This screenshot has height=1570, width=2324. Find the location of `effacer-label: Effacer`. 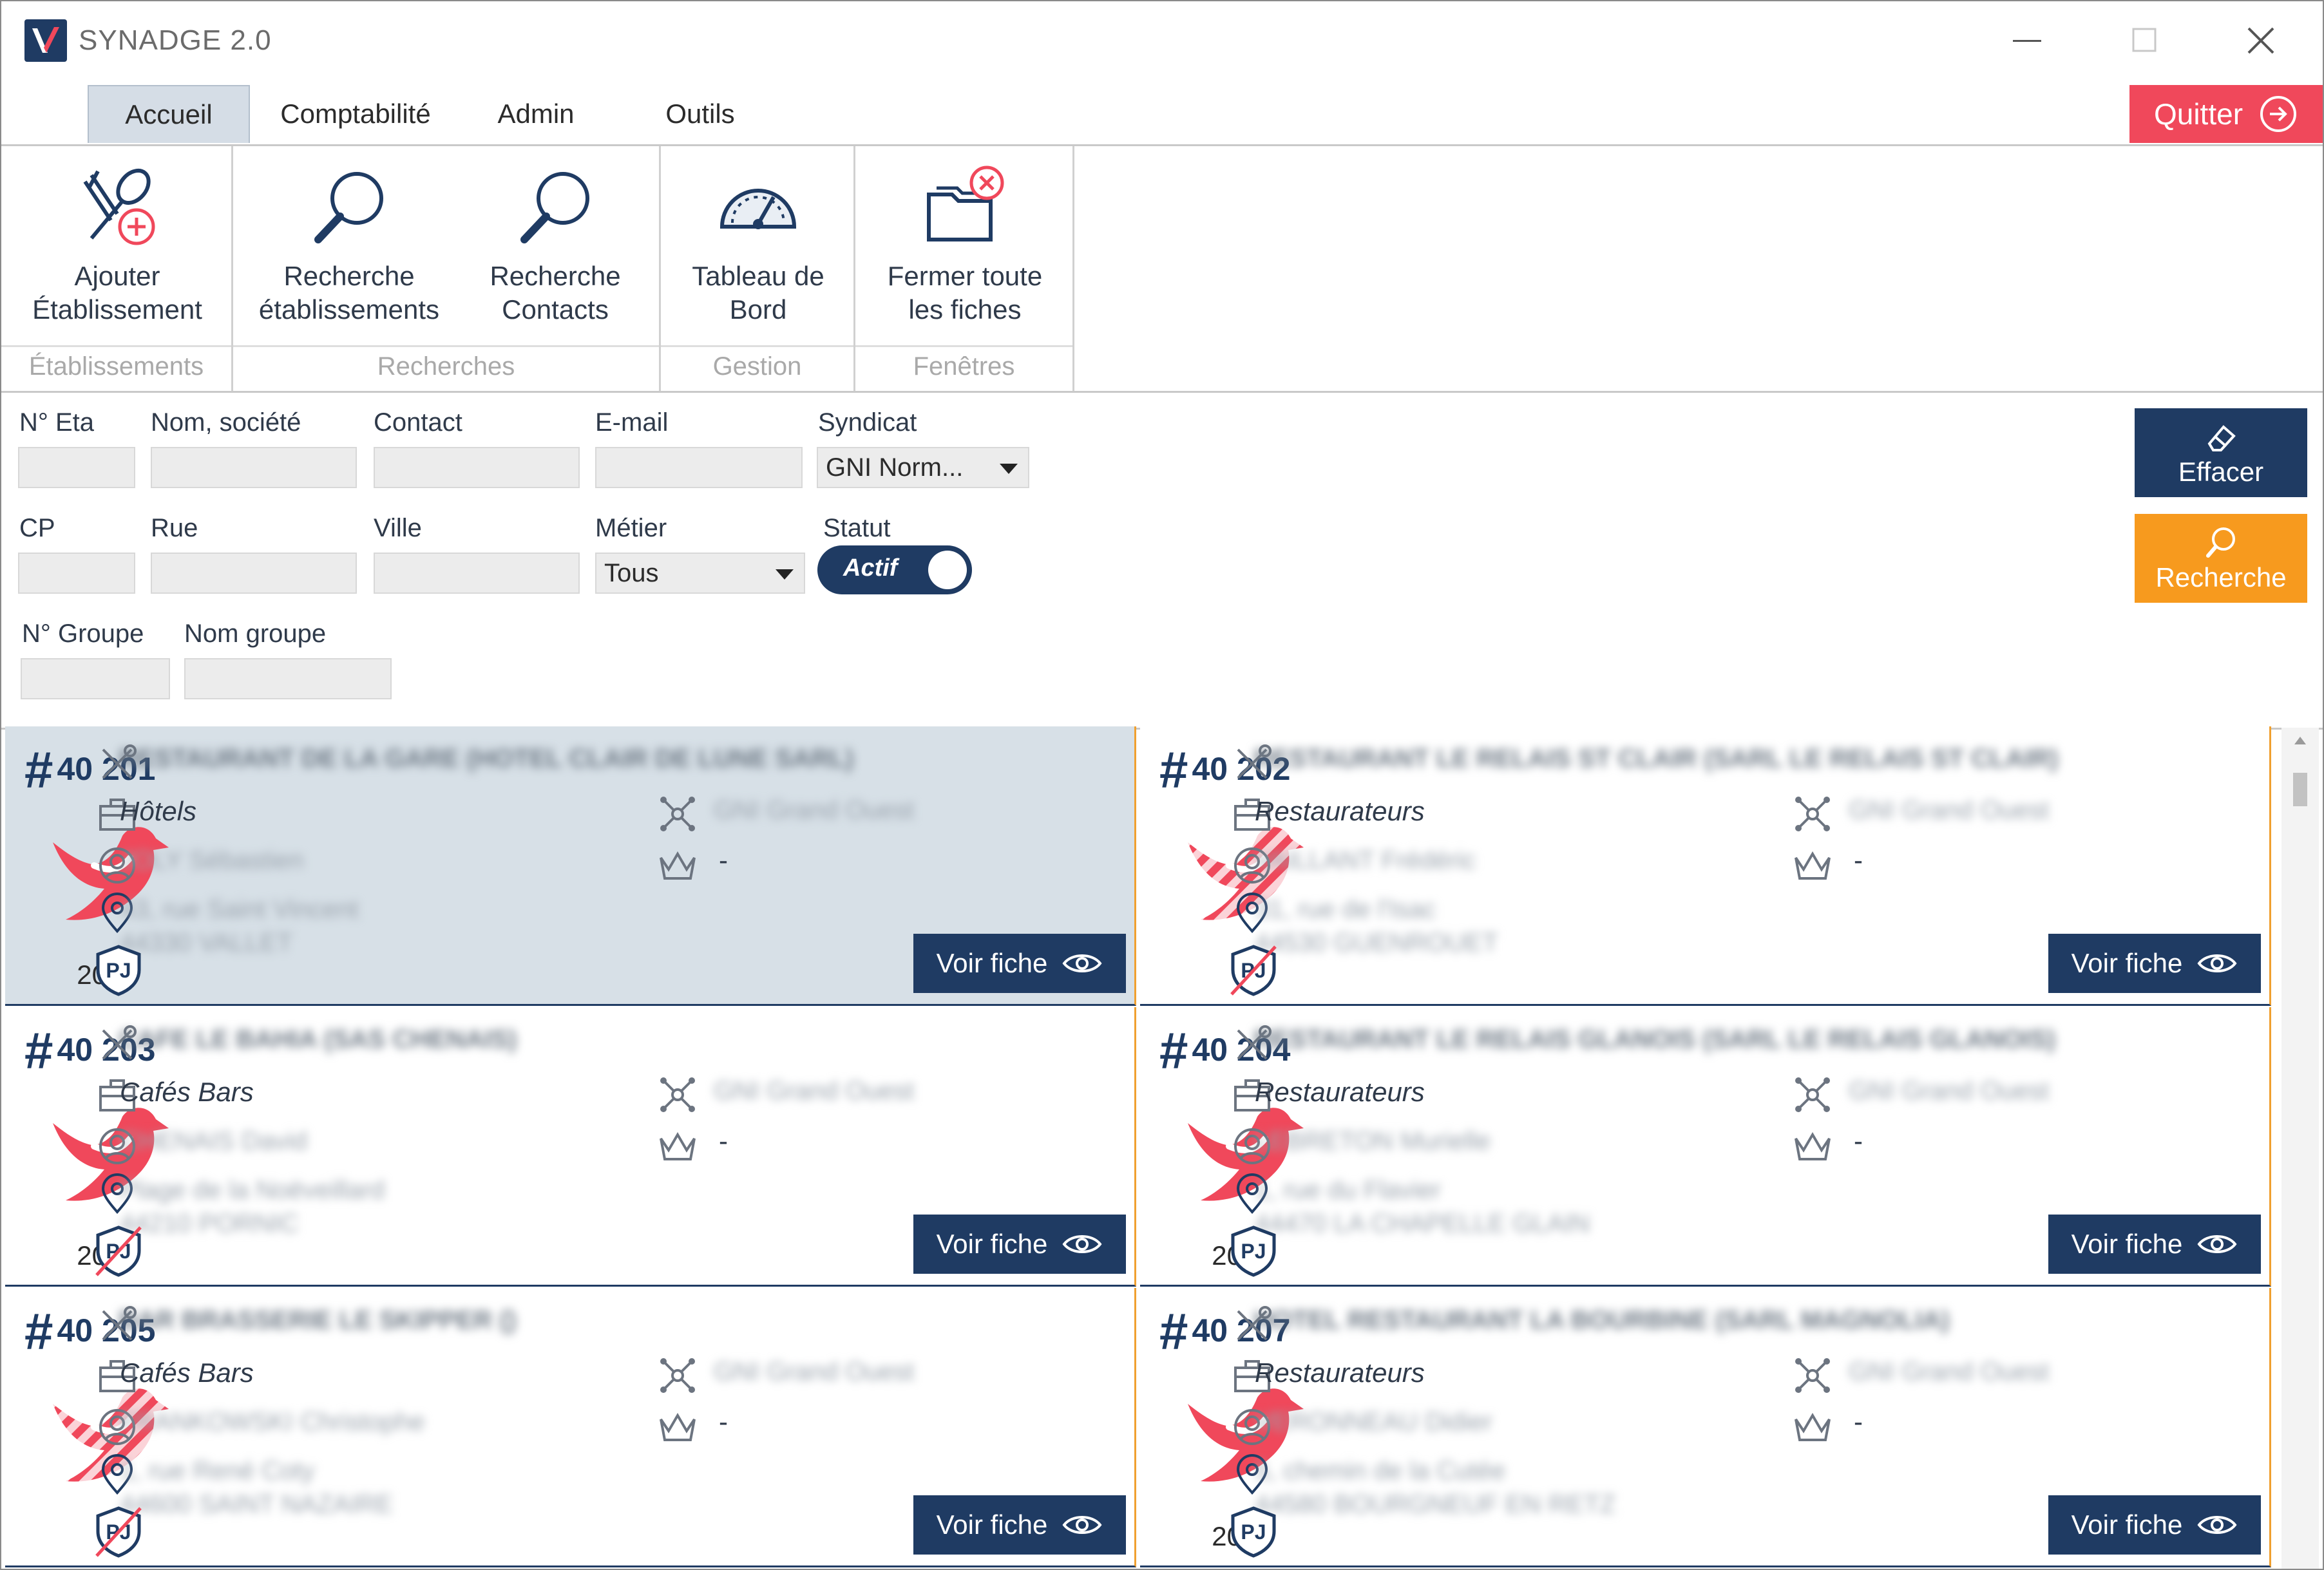

effacer-label: Effacer is located at coordinates (2221, 472).